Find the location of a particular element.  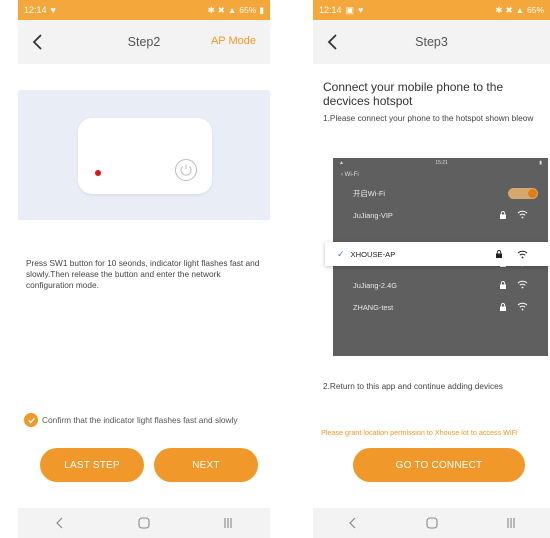

header: Step2 AP Mode is located at coordinates (144, 42).